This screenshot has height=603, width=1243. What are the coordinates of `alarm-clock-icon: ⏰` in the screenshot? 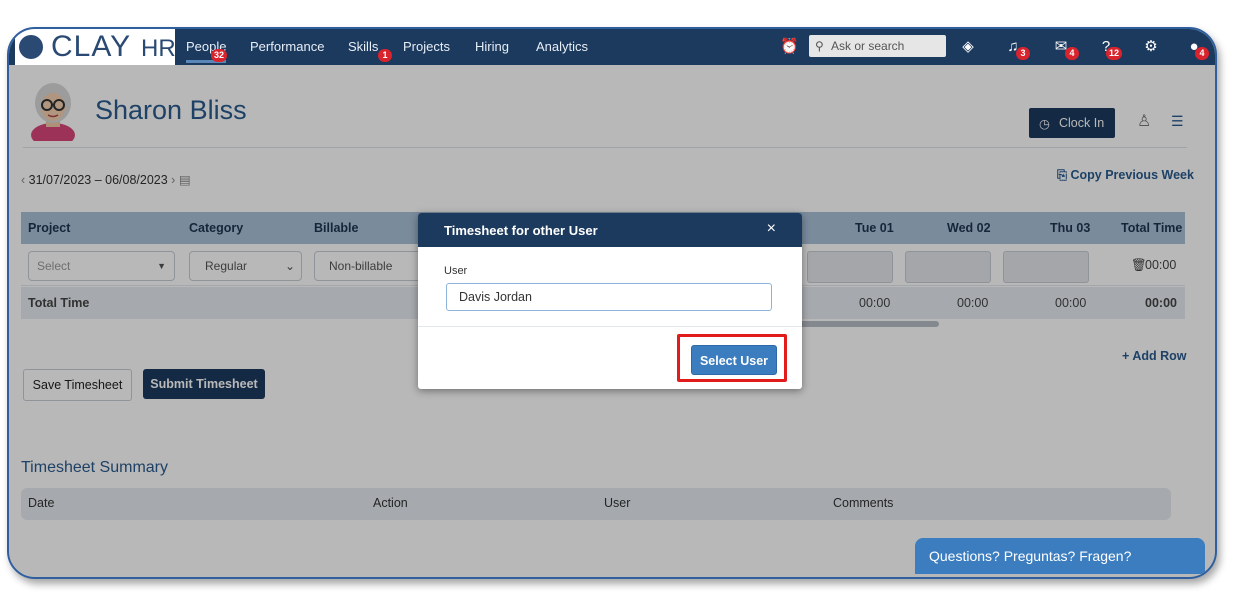 It's located at (789, 47).